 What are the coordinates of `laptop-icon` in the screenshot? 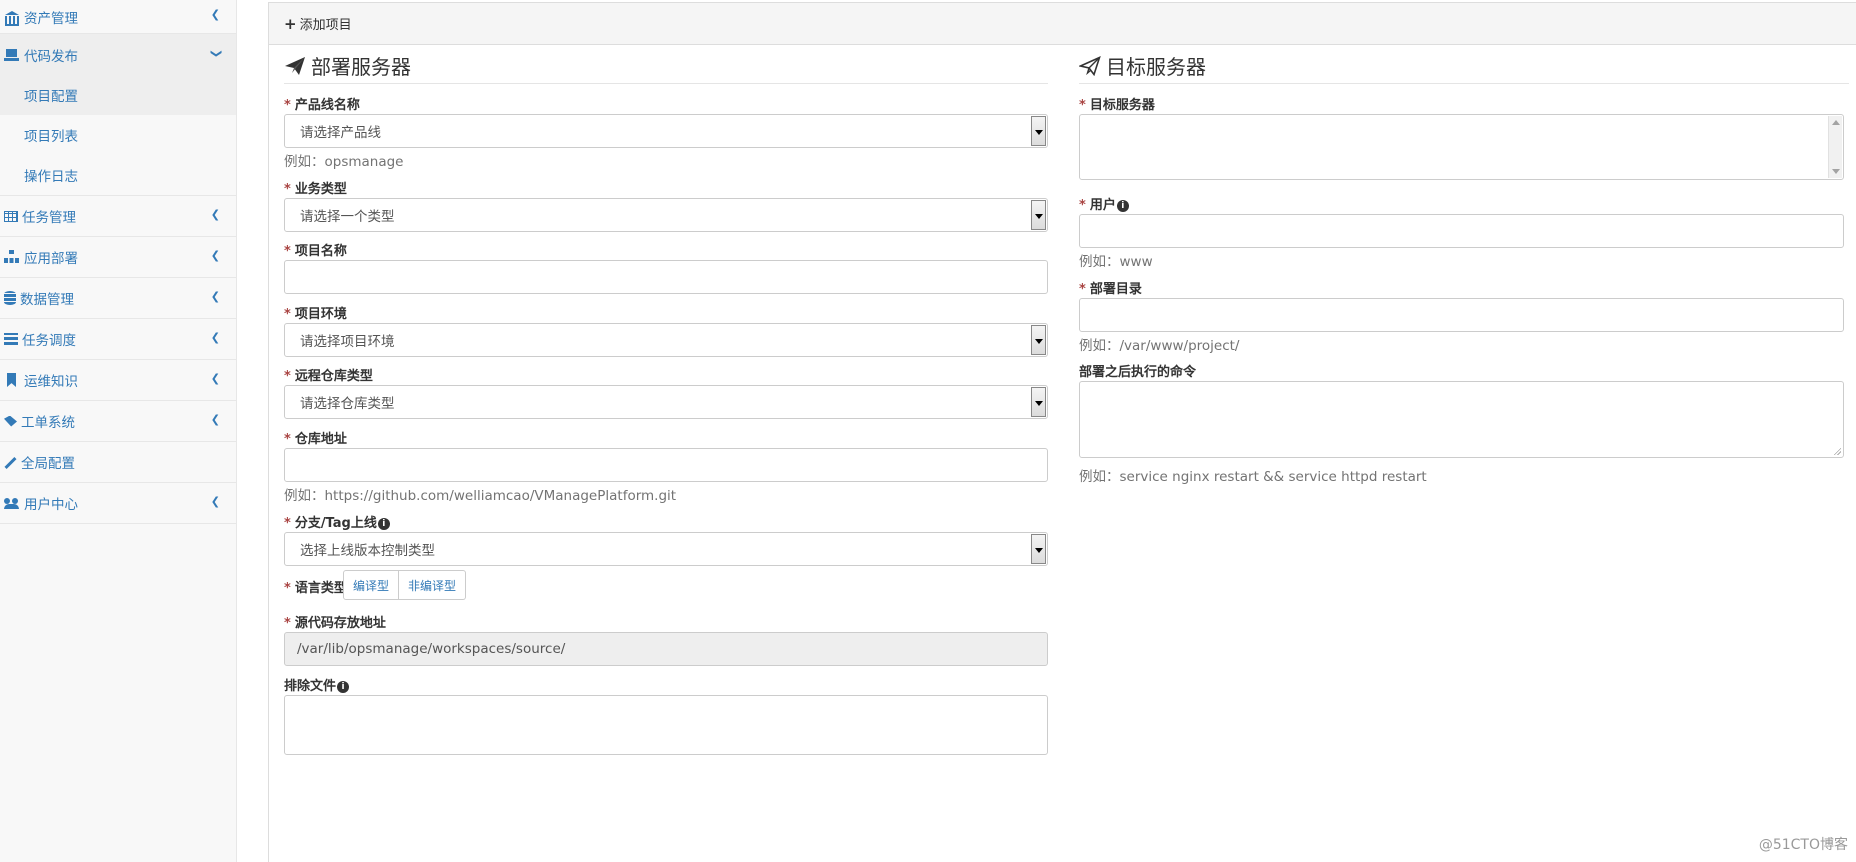 It's located at (12, 55).